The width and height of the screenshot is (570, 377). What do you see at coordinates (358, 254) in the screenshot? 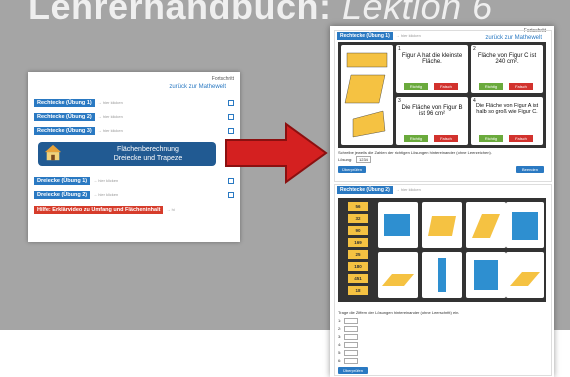
I see `number-cell: 25` at bounding box center [358, 254].